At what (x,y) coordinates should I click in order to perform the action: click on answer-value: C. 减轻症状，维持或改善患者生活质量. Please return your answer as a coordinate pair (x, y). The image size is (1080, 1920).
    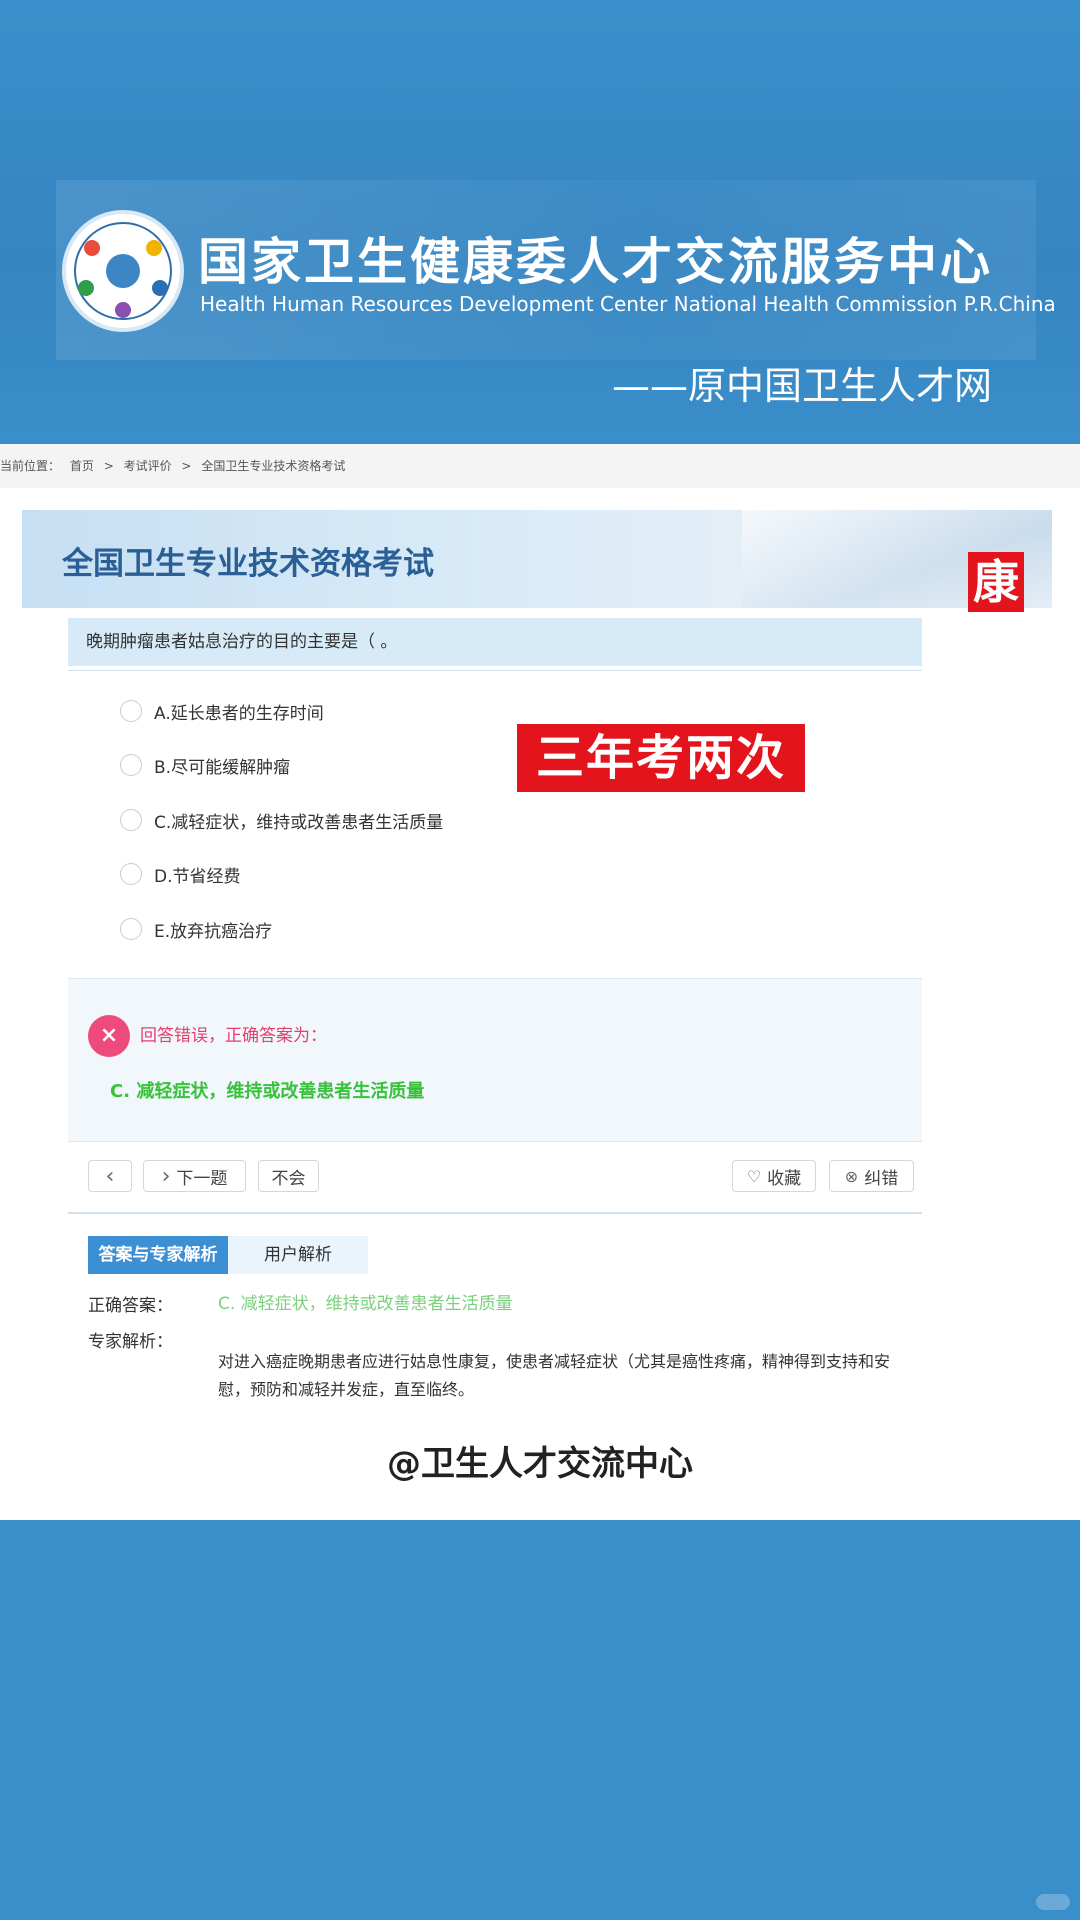
    Looking at the image, I should click on (365, 1304).